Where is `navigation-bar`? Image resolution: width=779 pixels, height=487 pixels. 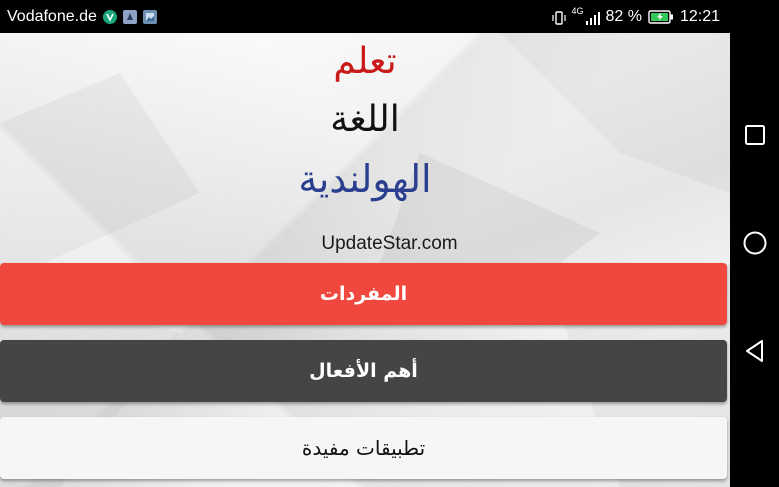 navigation-bar is located at coordinates (754, 243).